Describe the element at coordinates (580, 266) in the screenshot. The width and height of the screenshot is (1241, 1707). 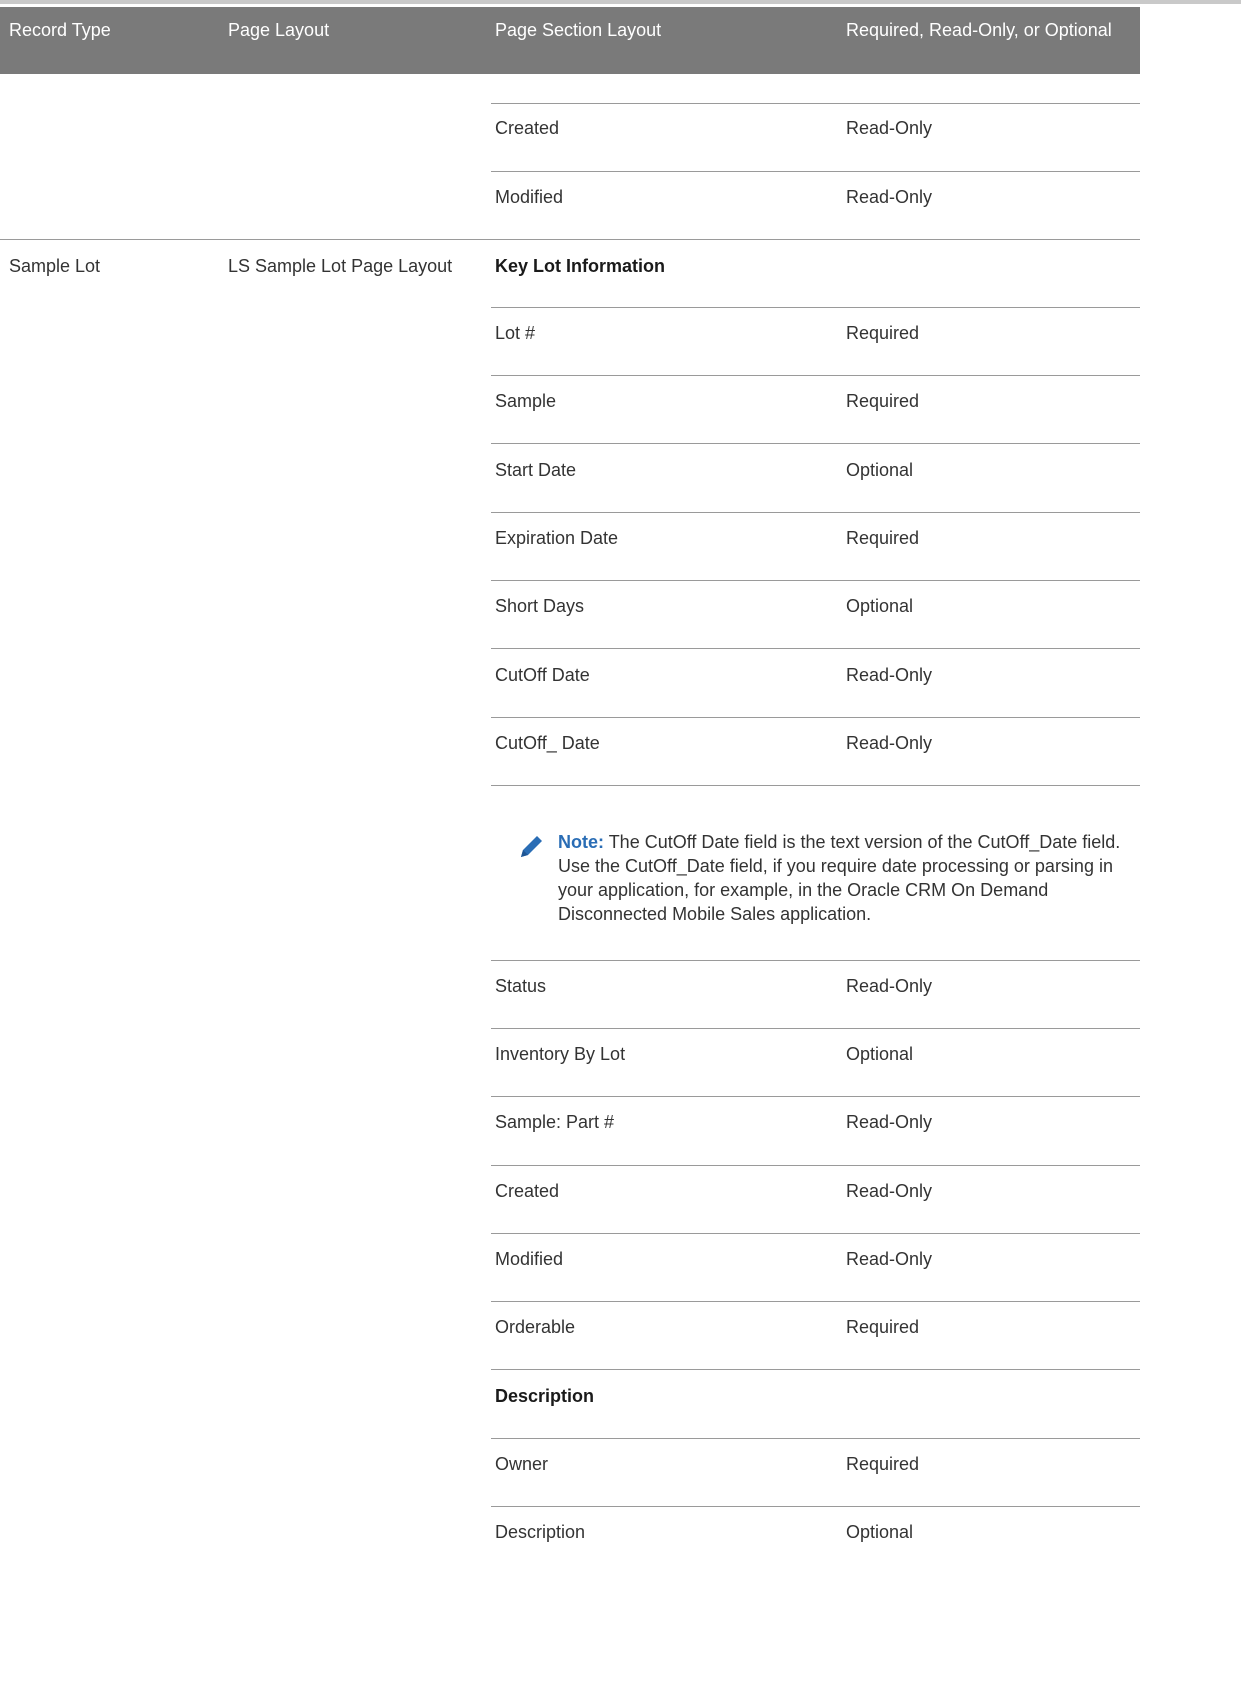
I see `section-heading-key-lot: Key Lot Information` at that location.